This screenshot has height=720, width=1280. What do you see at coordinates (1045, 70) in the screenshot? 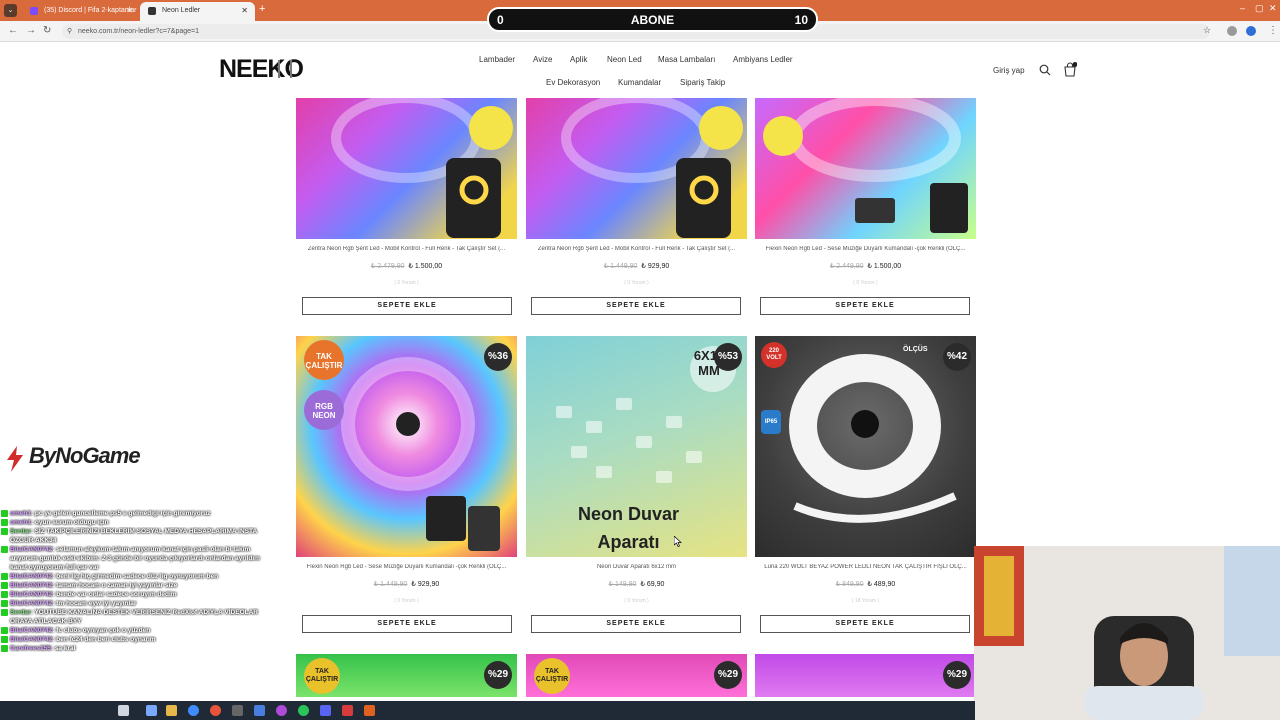
I see `search-icon` at bounding box center [1045, 70].